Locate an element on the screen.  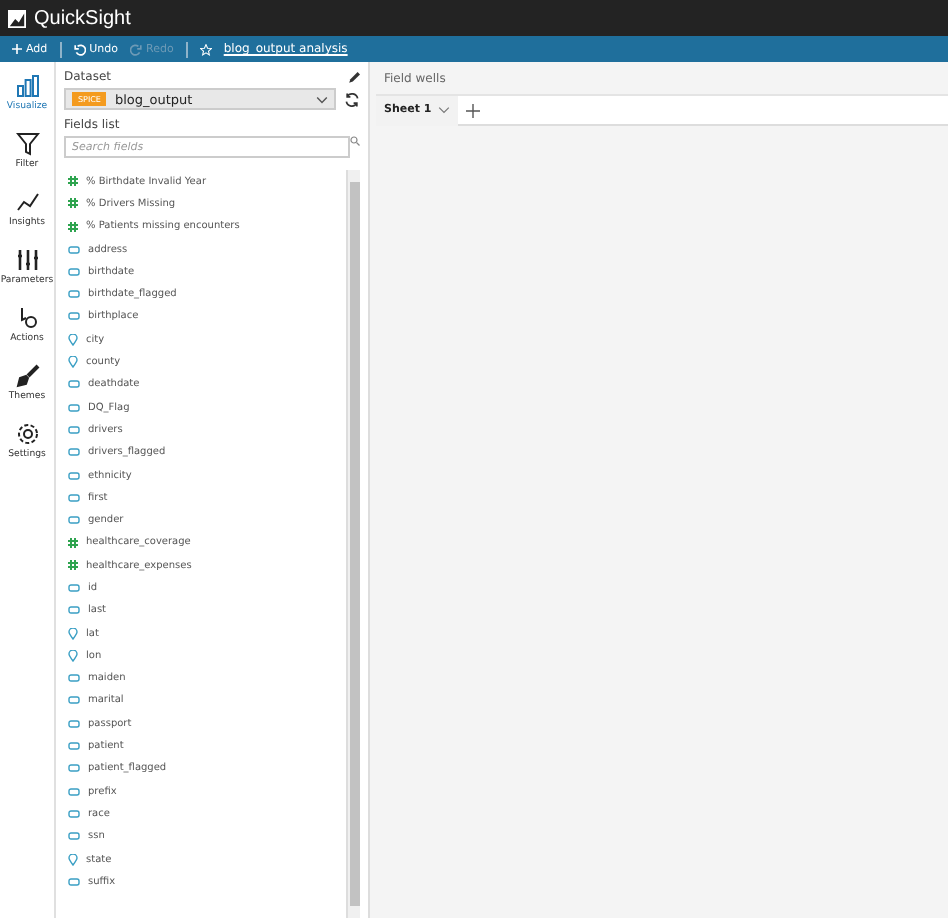
scrollbar is located at coordinates (353, 544).